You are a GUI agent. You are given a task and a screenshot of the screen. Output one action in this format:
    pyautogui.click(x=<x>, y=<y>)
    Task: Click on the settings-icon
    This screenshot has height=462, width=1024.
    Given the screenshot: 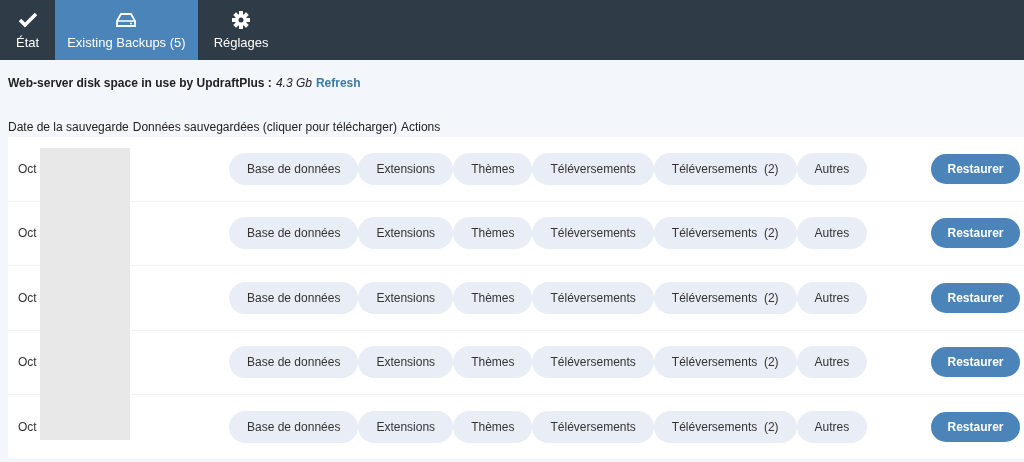 What is the action you would take?
    pyautogui.click(x=241, y=20)
    